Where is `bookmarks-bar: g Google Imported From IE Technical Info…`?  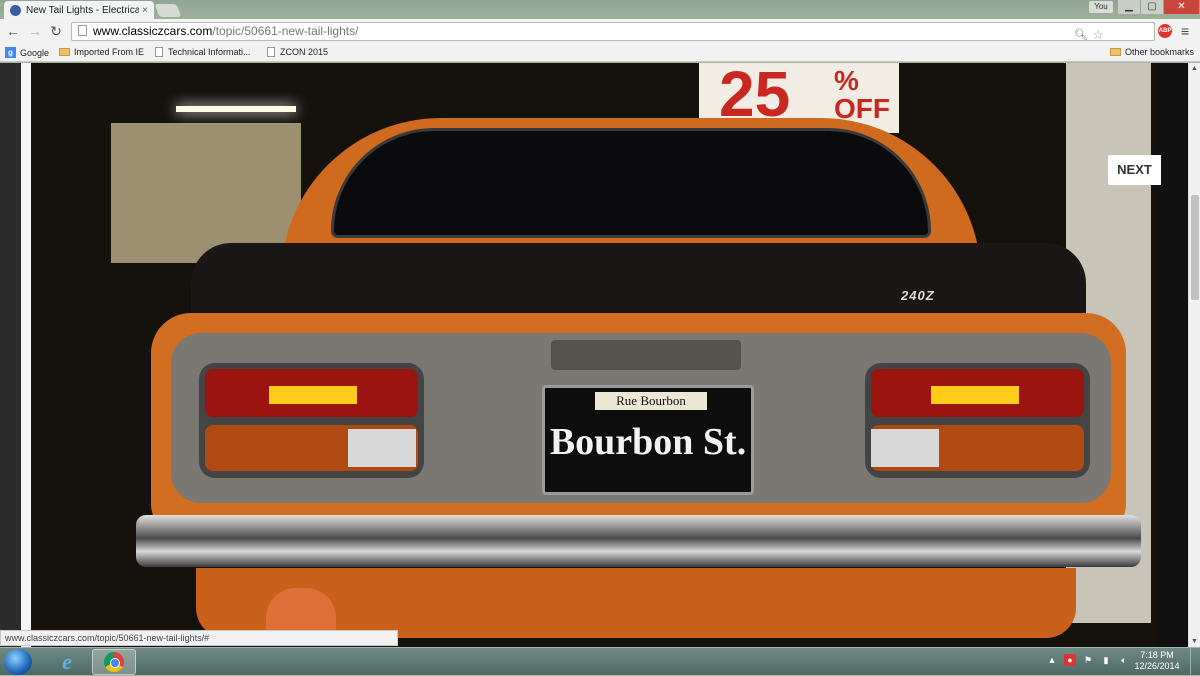
bookmarks-bar: g Google Imported From IE Technical Info… is located at coordinates (600, 53).